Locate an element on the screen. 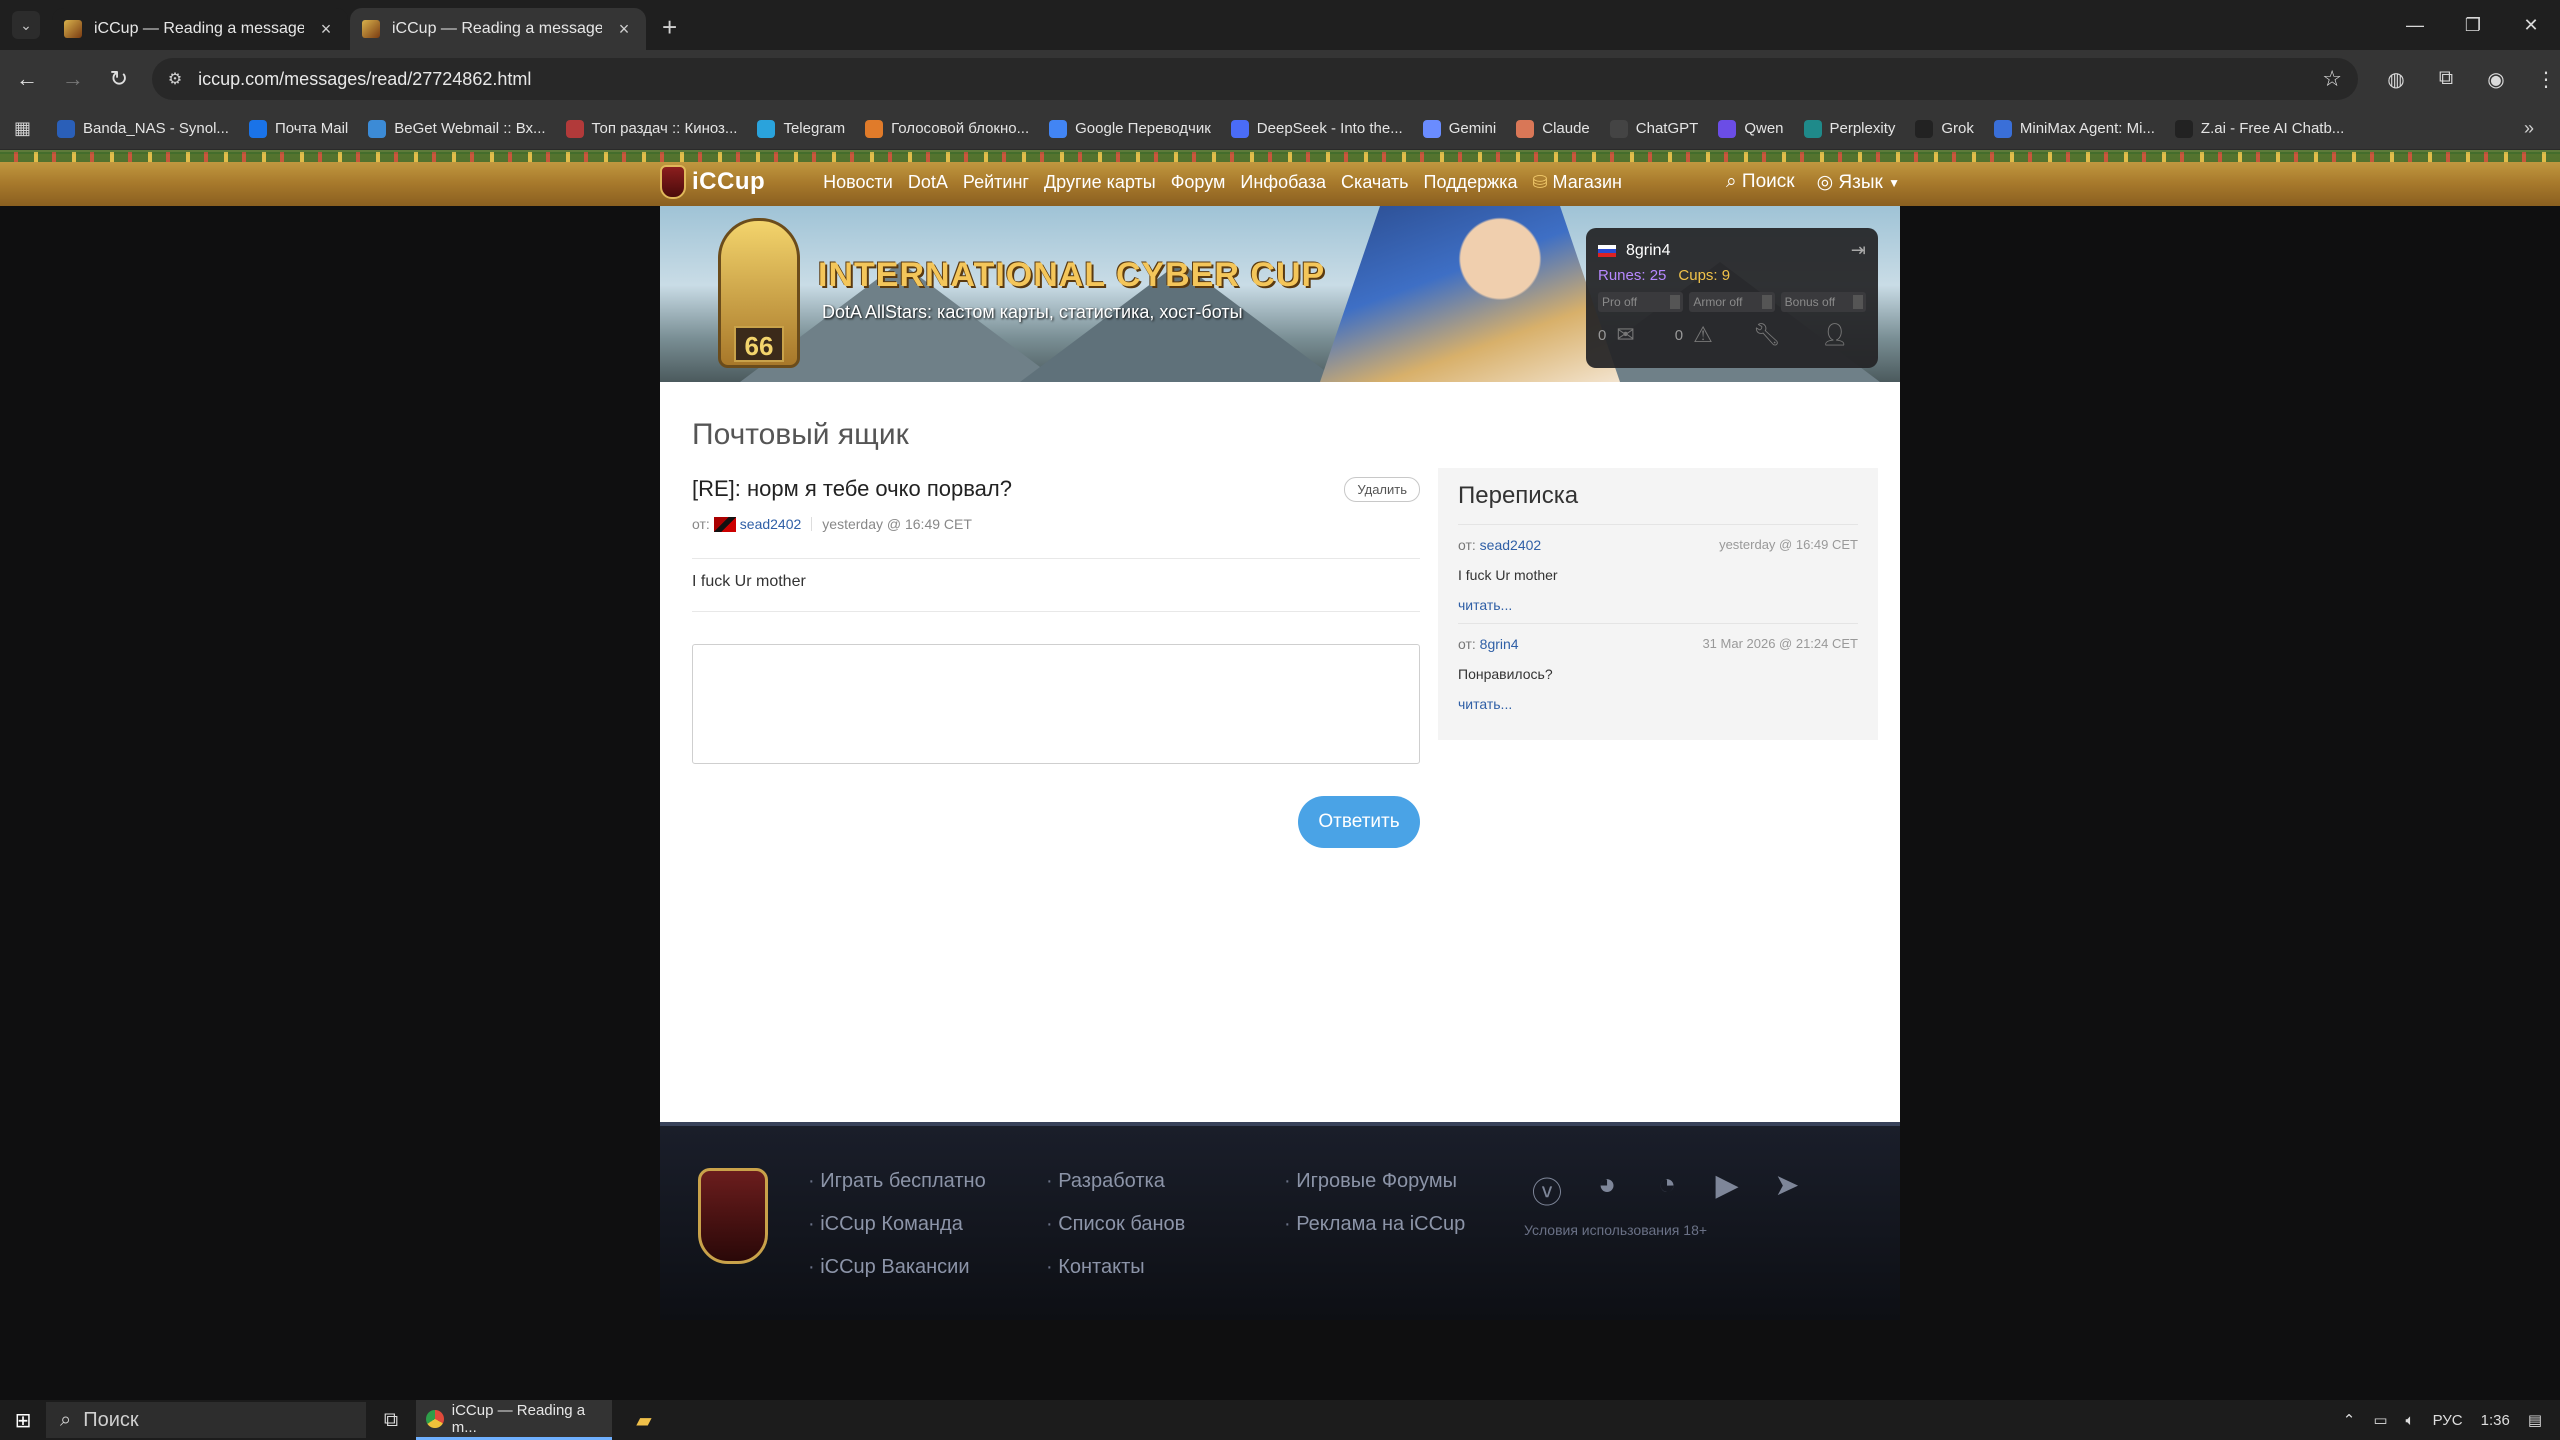 This screenshot has height=1440, width=2560. browser-tab: iCCup — Reading a message fr × is located at coordinates (200, 29).